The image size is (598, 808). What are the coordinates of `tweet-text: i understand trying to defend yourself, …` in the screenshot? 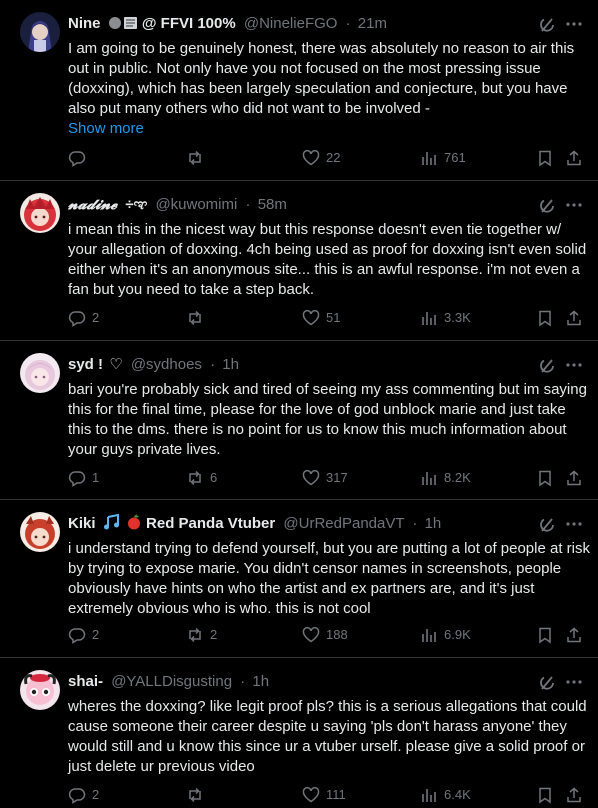 It's located at (329, 578).